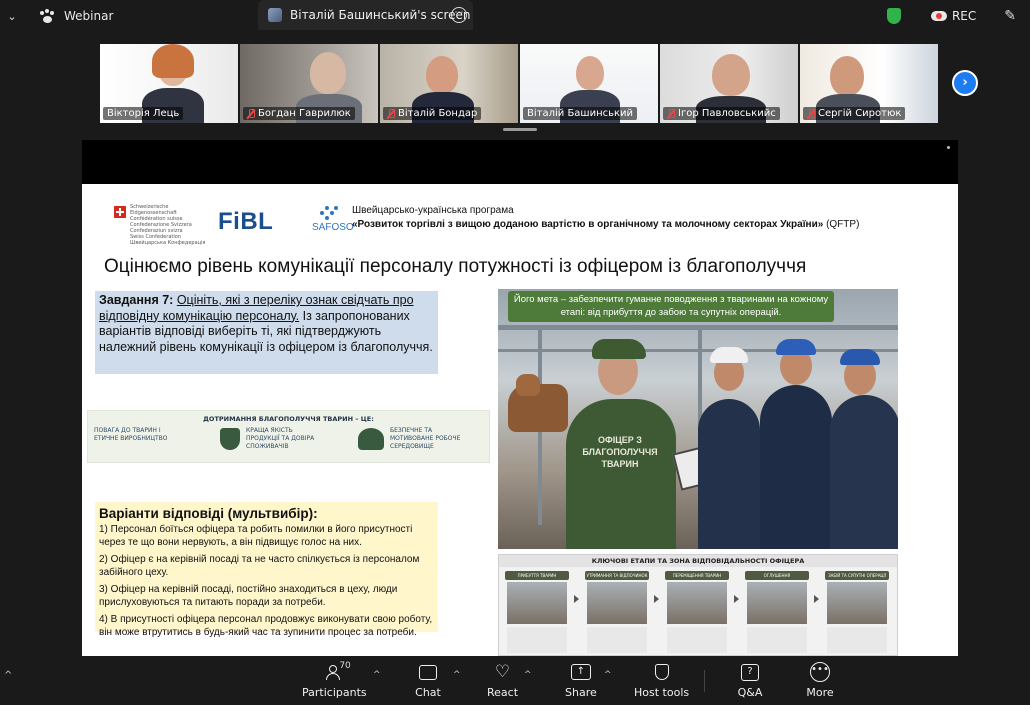  I want to click on welfare-item: ПОВАГА ДО ТВАРИН І ЕТИЧНЕ ВИРОБНИЦТВО, so click(134, 498).